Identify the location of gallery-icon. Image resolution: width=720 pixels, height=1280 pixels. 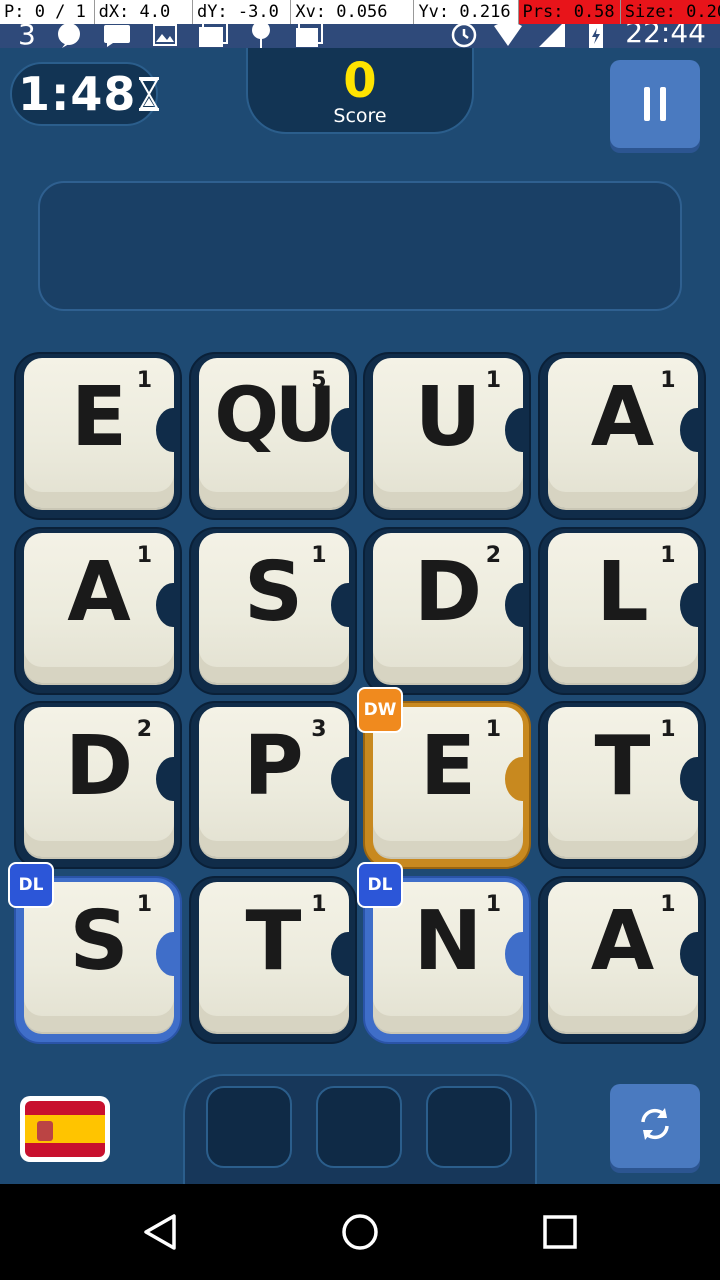
(213, 35).